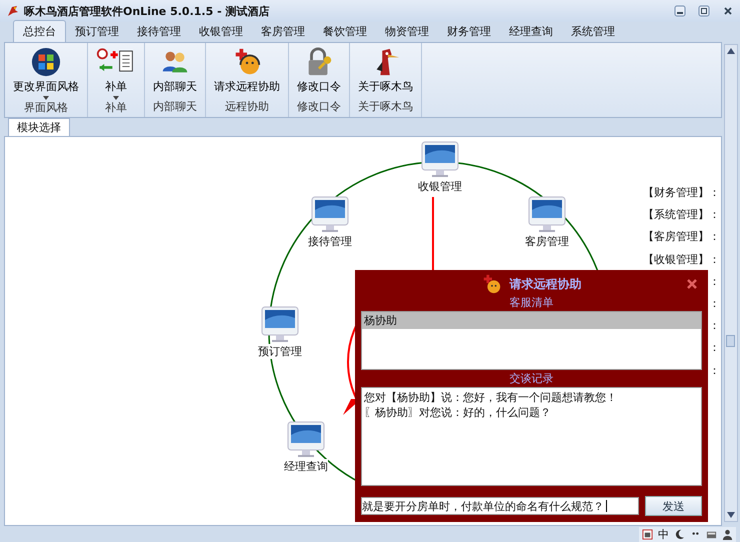 The image size is (740, 542). Describe the element at coordinates (731, 283) in the screenshot. I see `scrollbar` at that location.